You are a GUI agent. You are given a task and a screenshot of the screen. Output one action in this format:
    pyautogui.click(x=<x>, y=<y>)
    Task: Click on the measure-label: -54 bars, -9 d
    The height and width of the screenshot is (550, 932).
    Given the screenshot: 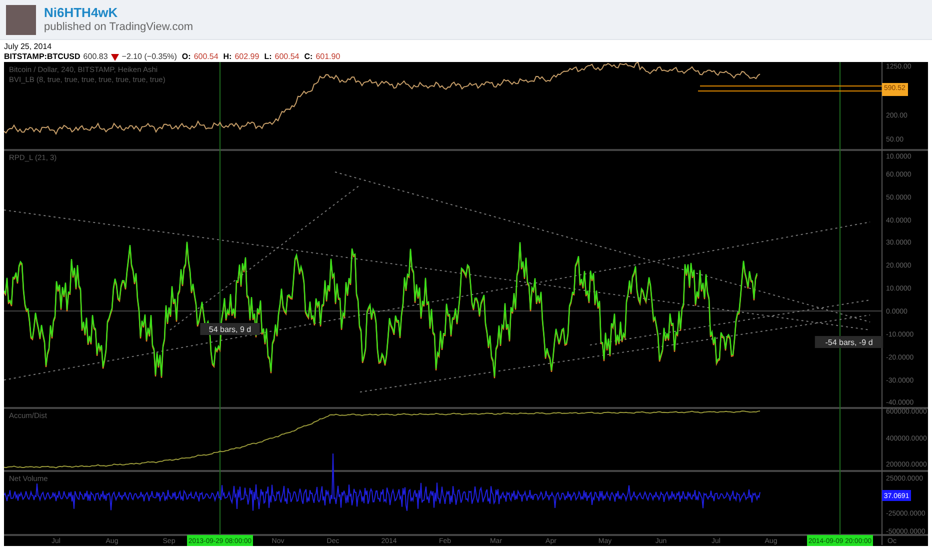 What is the action you would take?
    pyautogui.click(x=849, y=342)
    